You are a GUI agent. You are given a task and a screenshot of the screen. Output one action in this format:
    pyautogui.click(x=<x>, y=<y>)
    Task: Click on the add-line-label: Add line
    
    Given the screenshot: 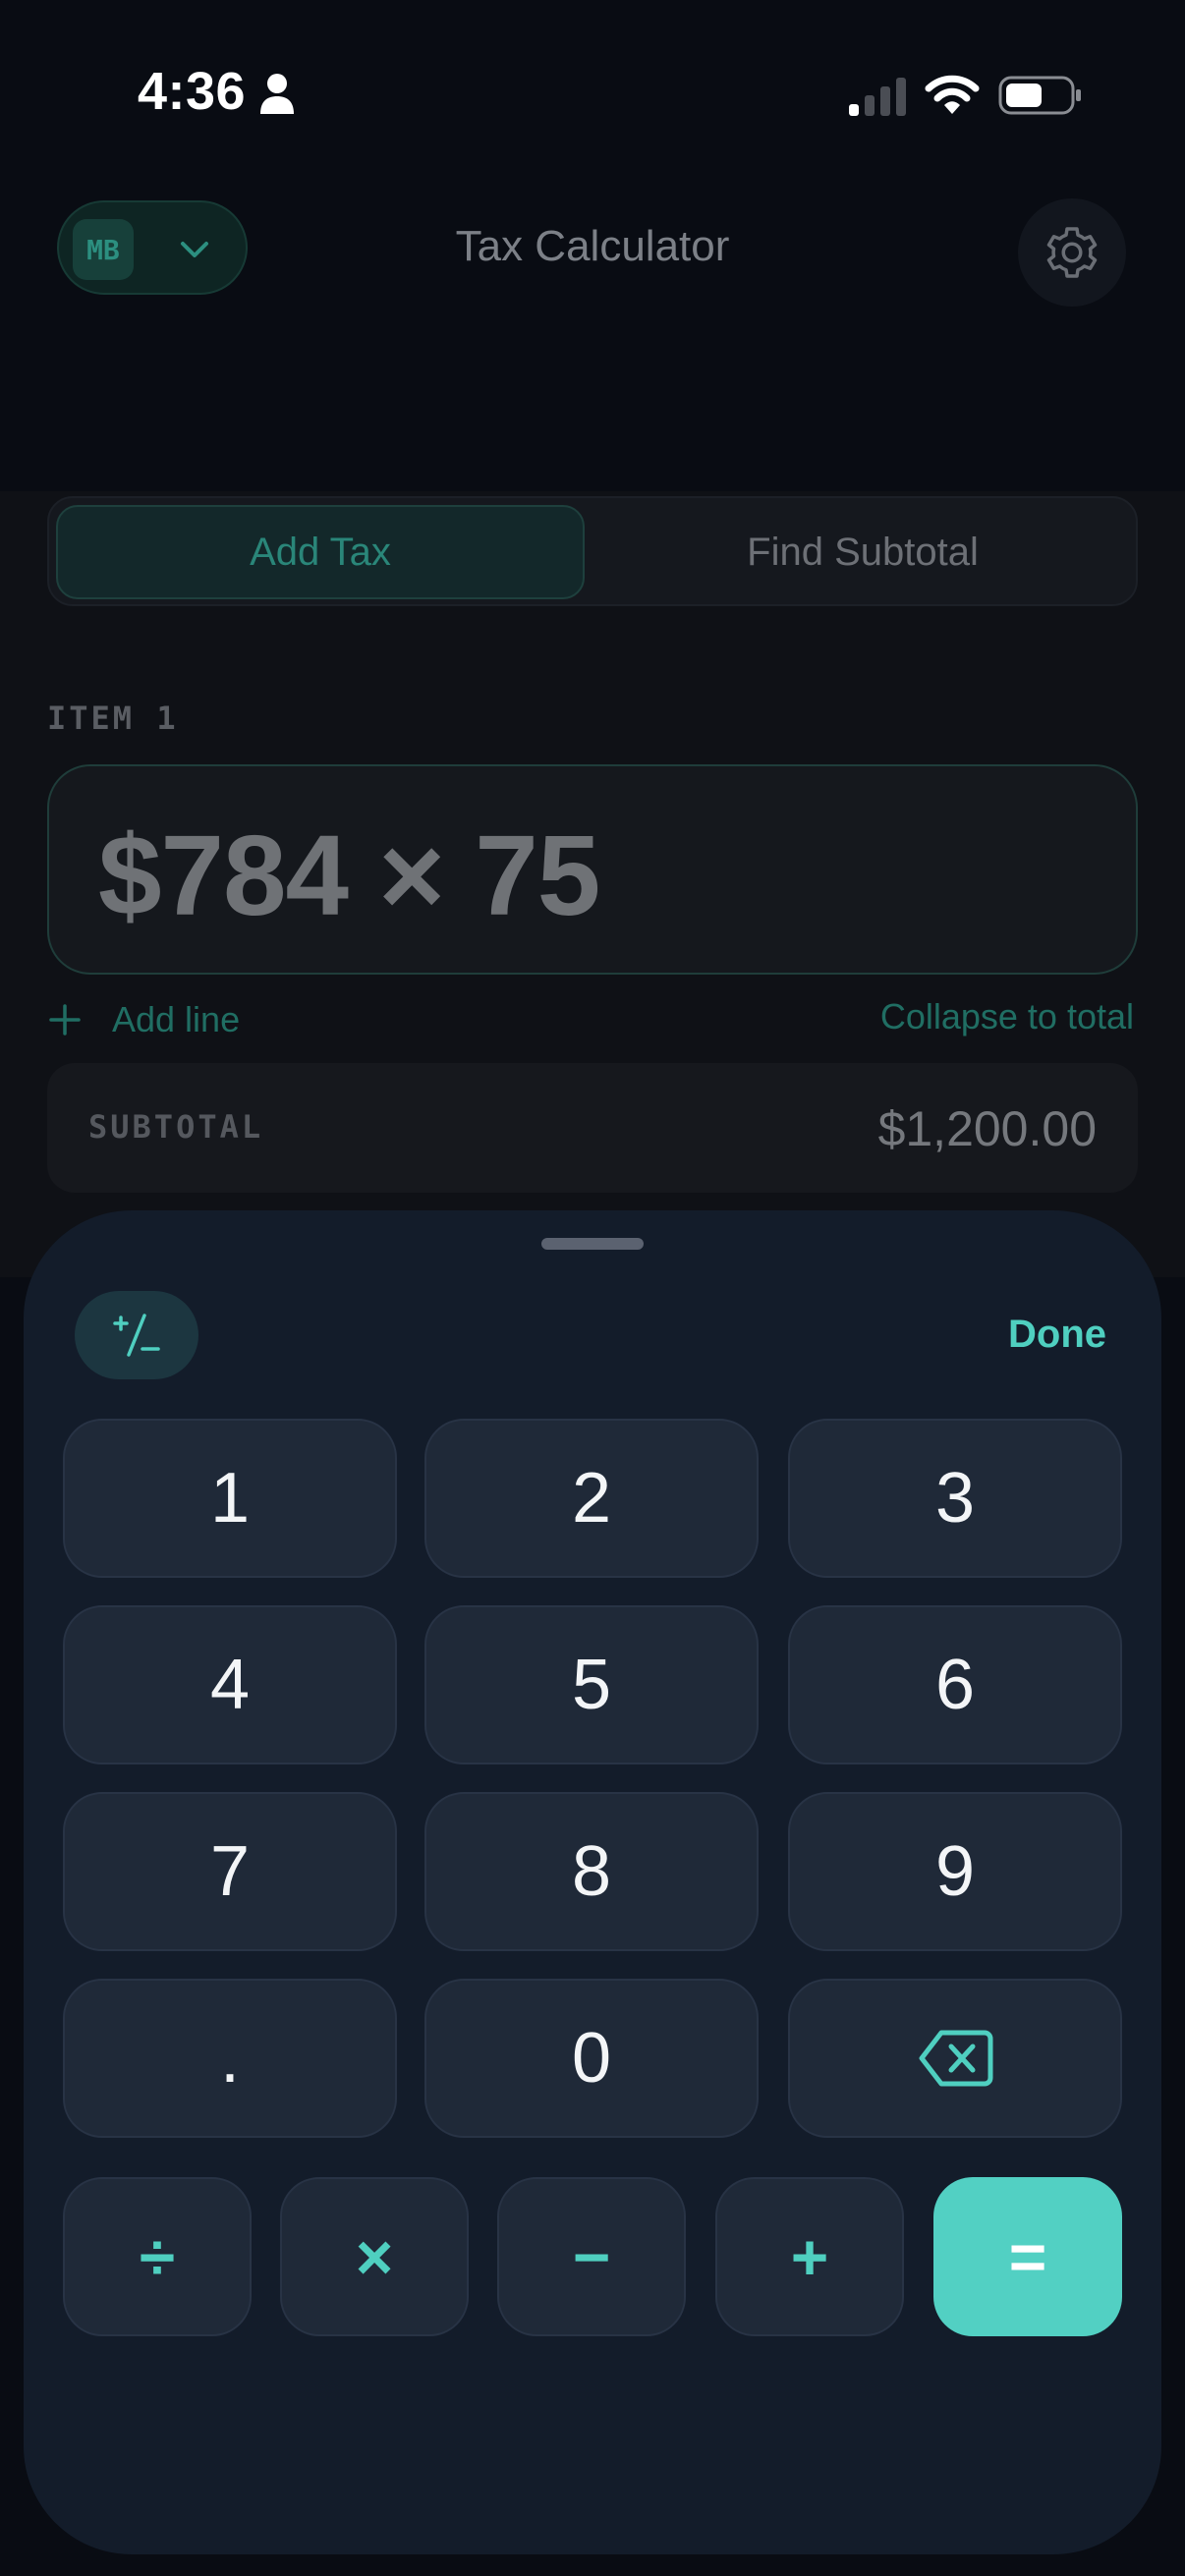 What is the action you would take?
    pyautogui.click(x=177, y=1019)
    